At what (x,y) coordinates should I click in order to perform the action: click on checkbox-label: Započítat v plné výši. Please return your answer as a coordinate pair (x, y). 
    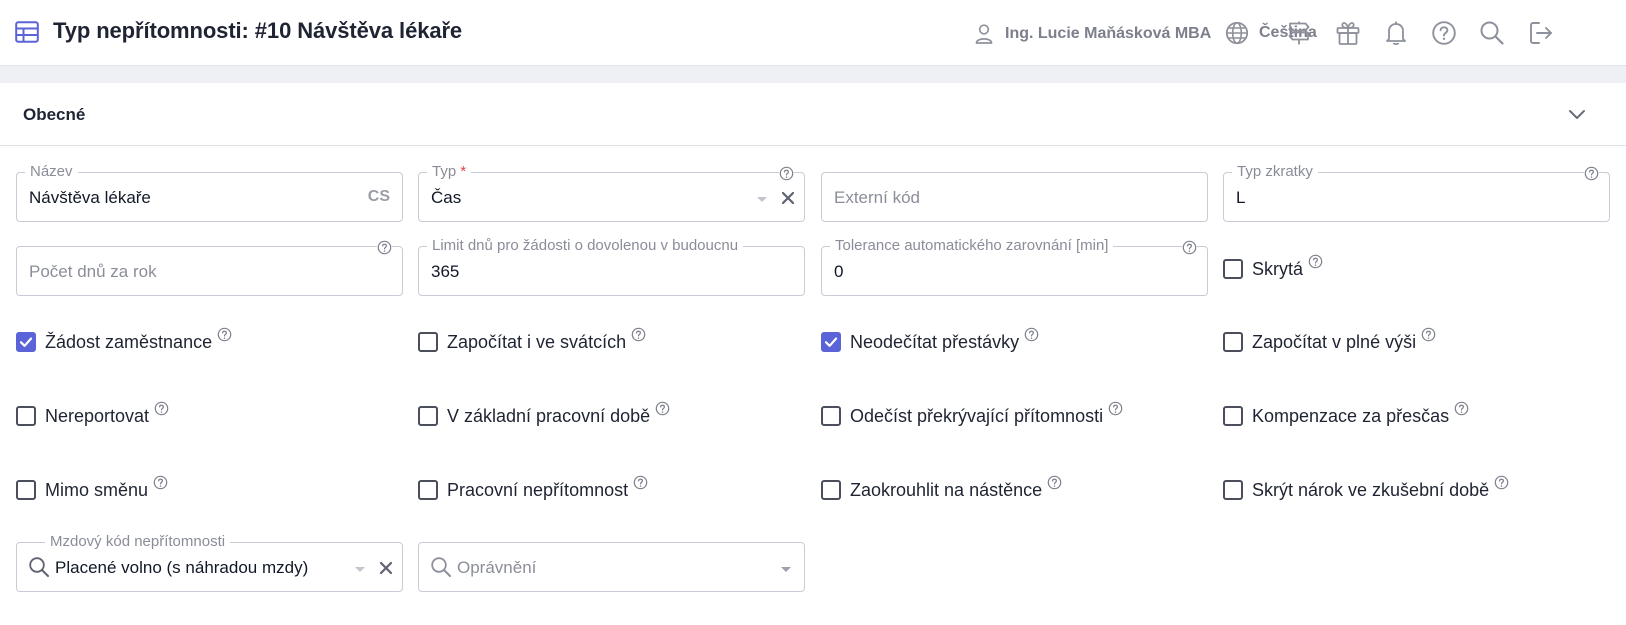
    Looking at the image, I should click on (1334, 341).